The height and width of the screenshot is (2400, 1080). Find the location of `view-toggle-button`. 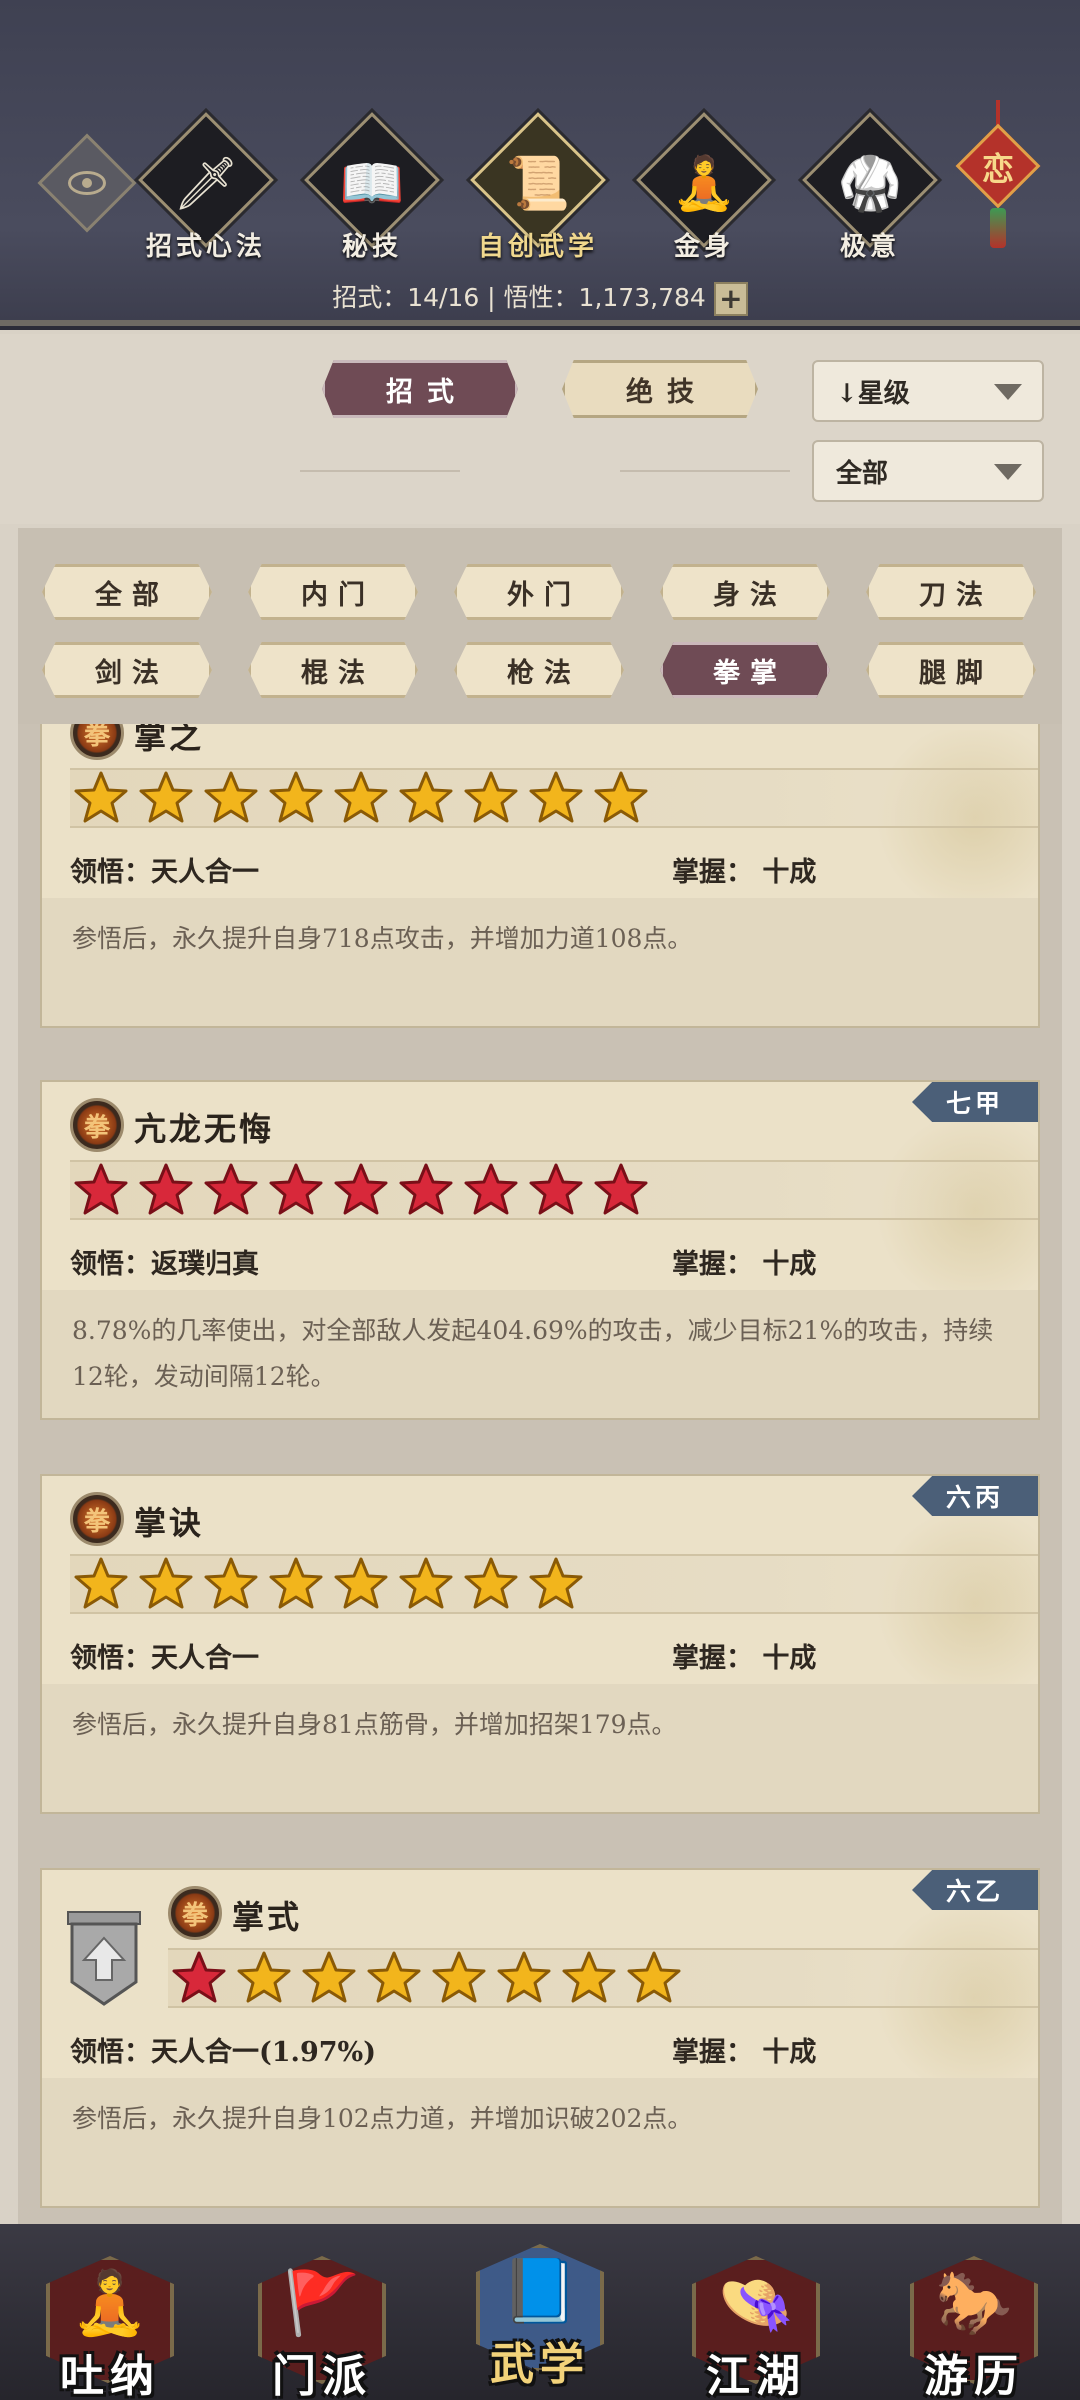

view-toggle-button is located at coordinates (87, 183).